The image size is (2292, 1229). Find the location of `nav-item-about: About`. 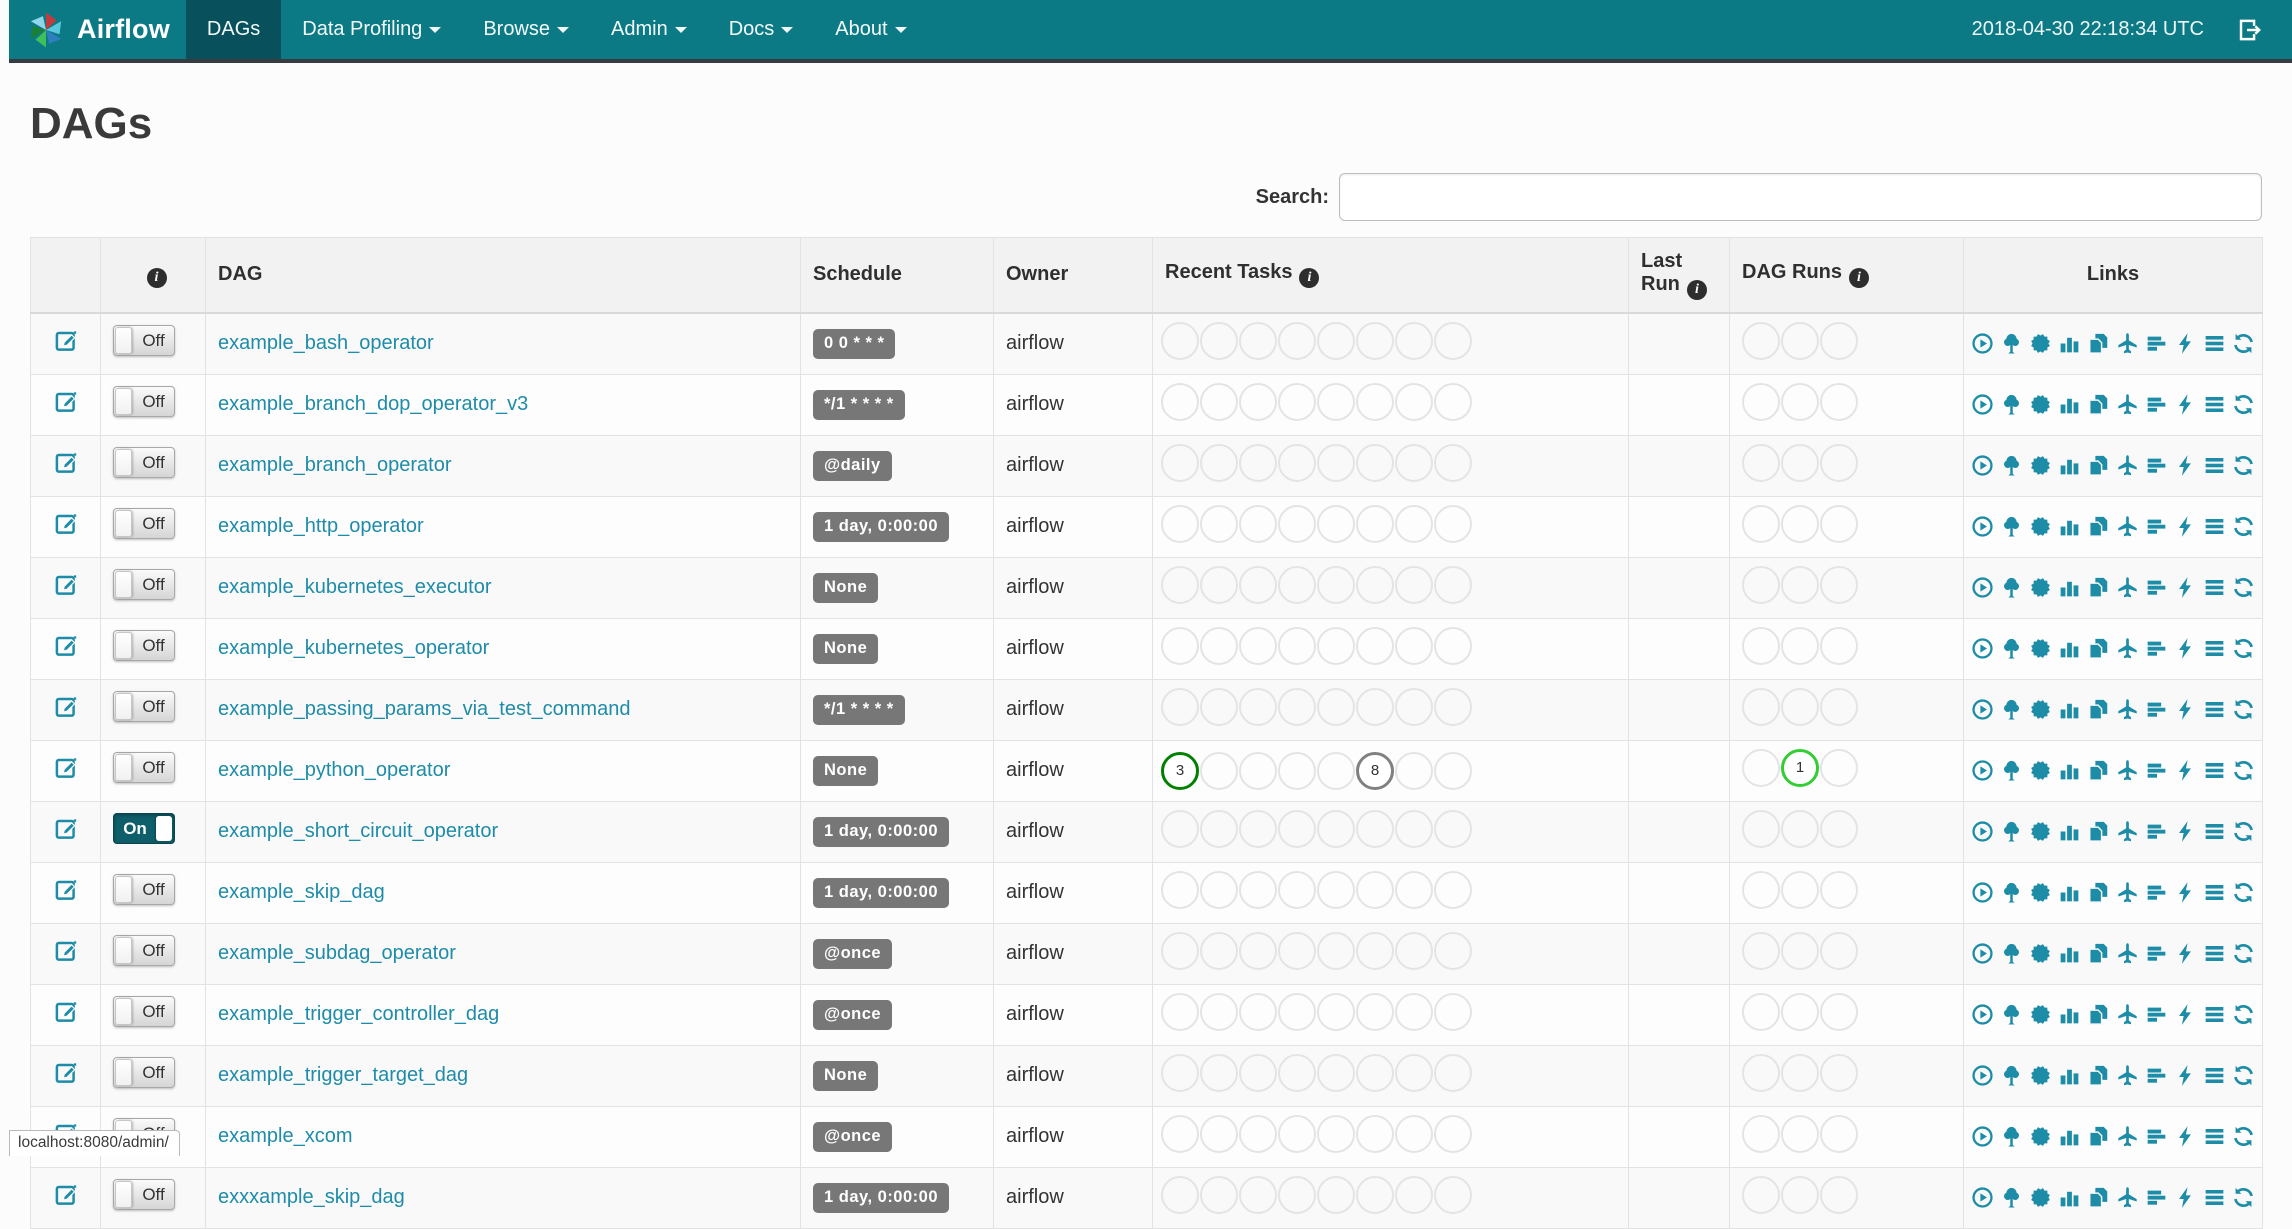

nav-item-about: About is located at coordinates (870, 29).